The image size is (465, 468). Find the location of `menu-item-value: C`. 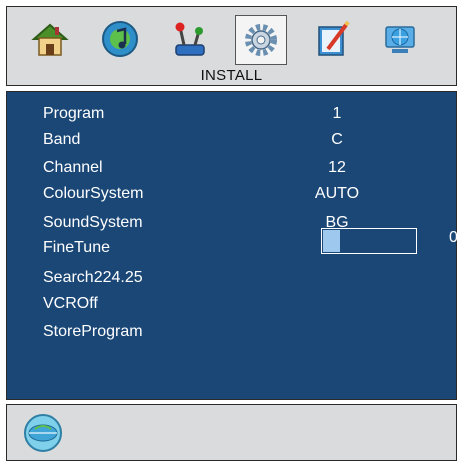

menu-item-value: C is located at coordinates (337, 139).